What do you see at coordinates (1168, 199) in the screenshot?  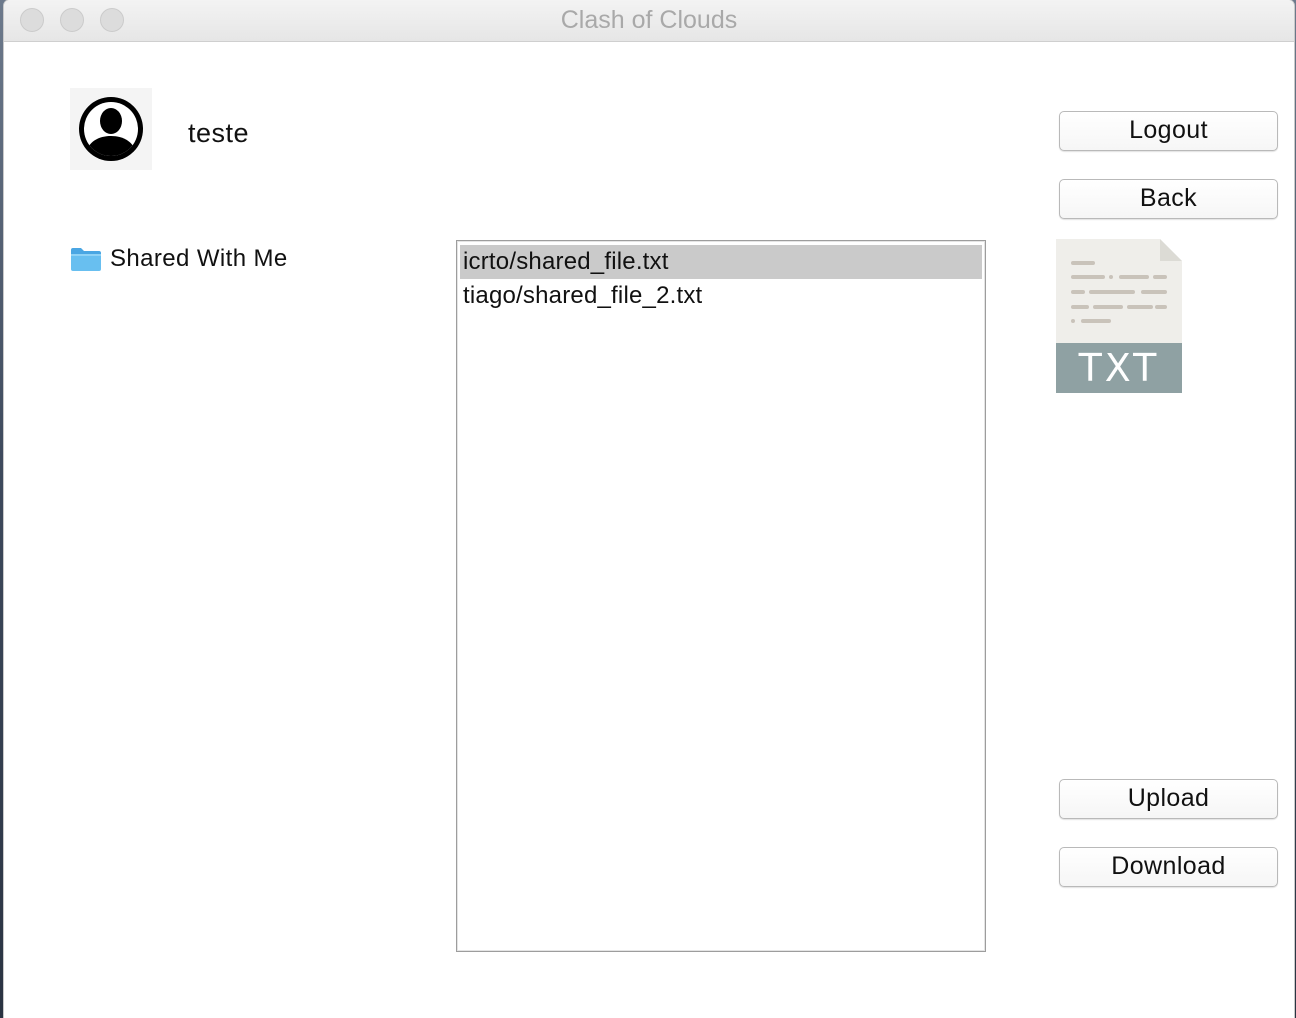 I see `back-button: Back` at bounding box center [1168, 199].